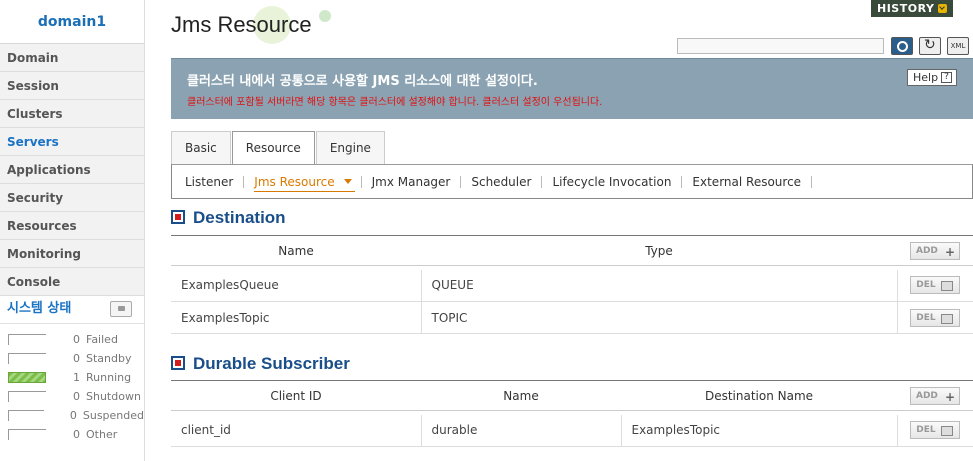 The image size is (973, 461). Describe the element at coordinates (417, 181) in the screenshot. I see `subnav-jmx-manager: Jmx Manager` at that location.